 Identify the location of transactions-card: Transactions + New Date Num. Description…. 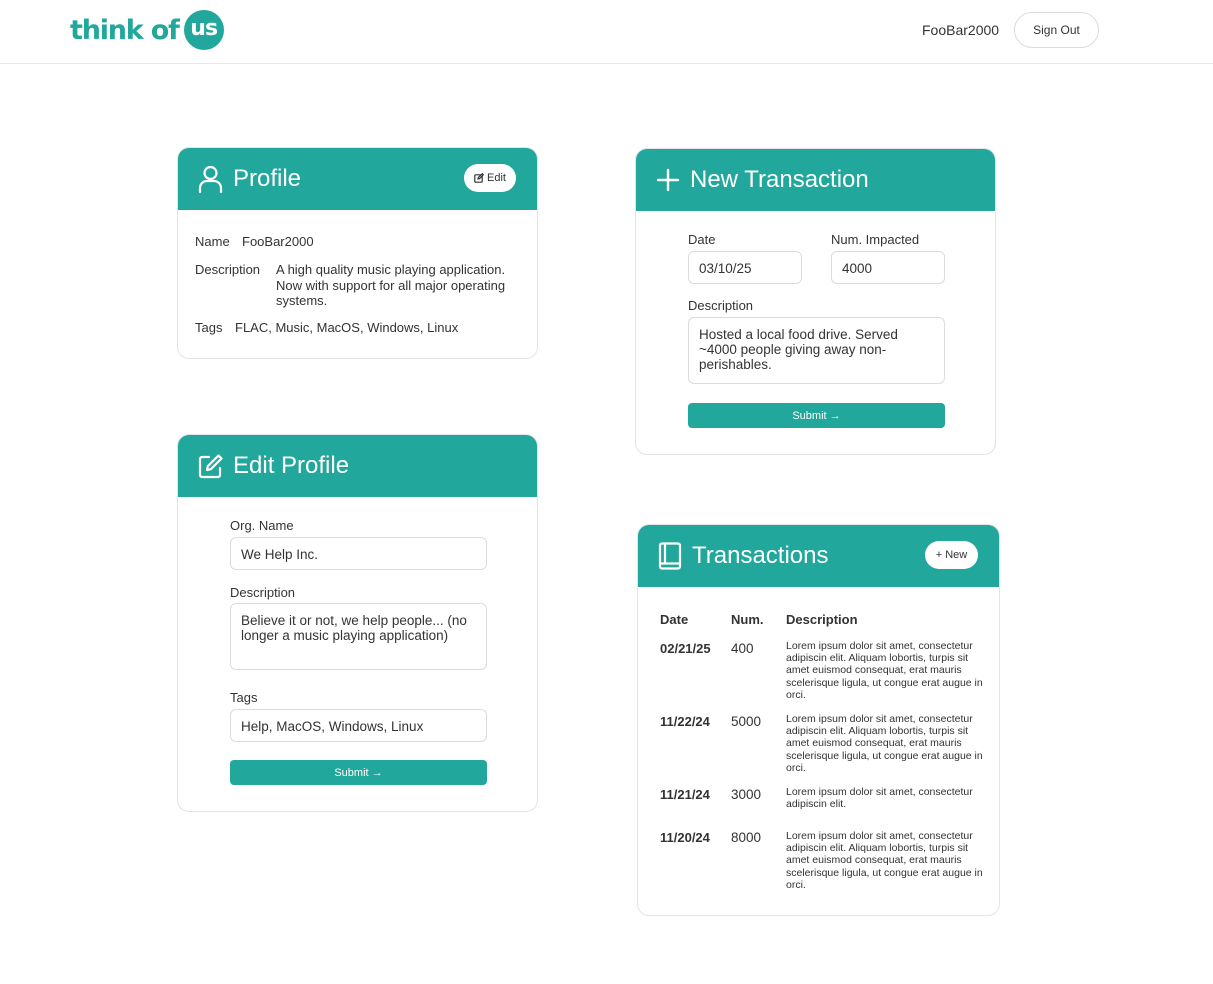
(818, 720).